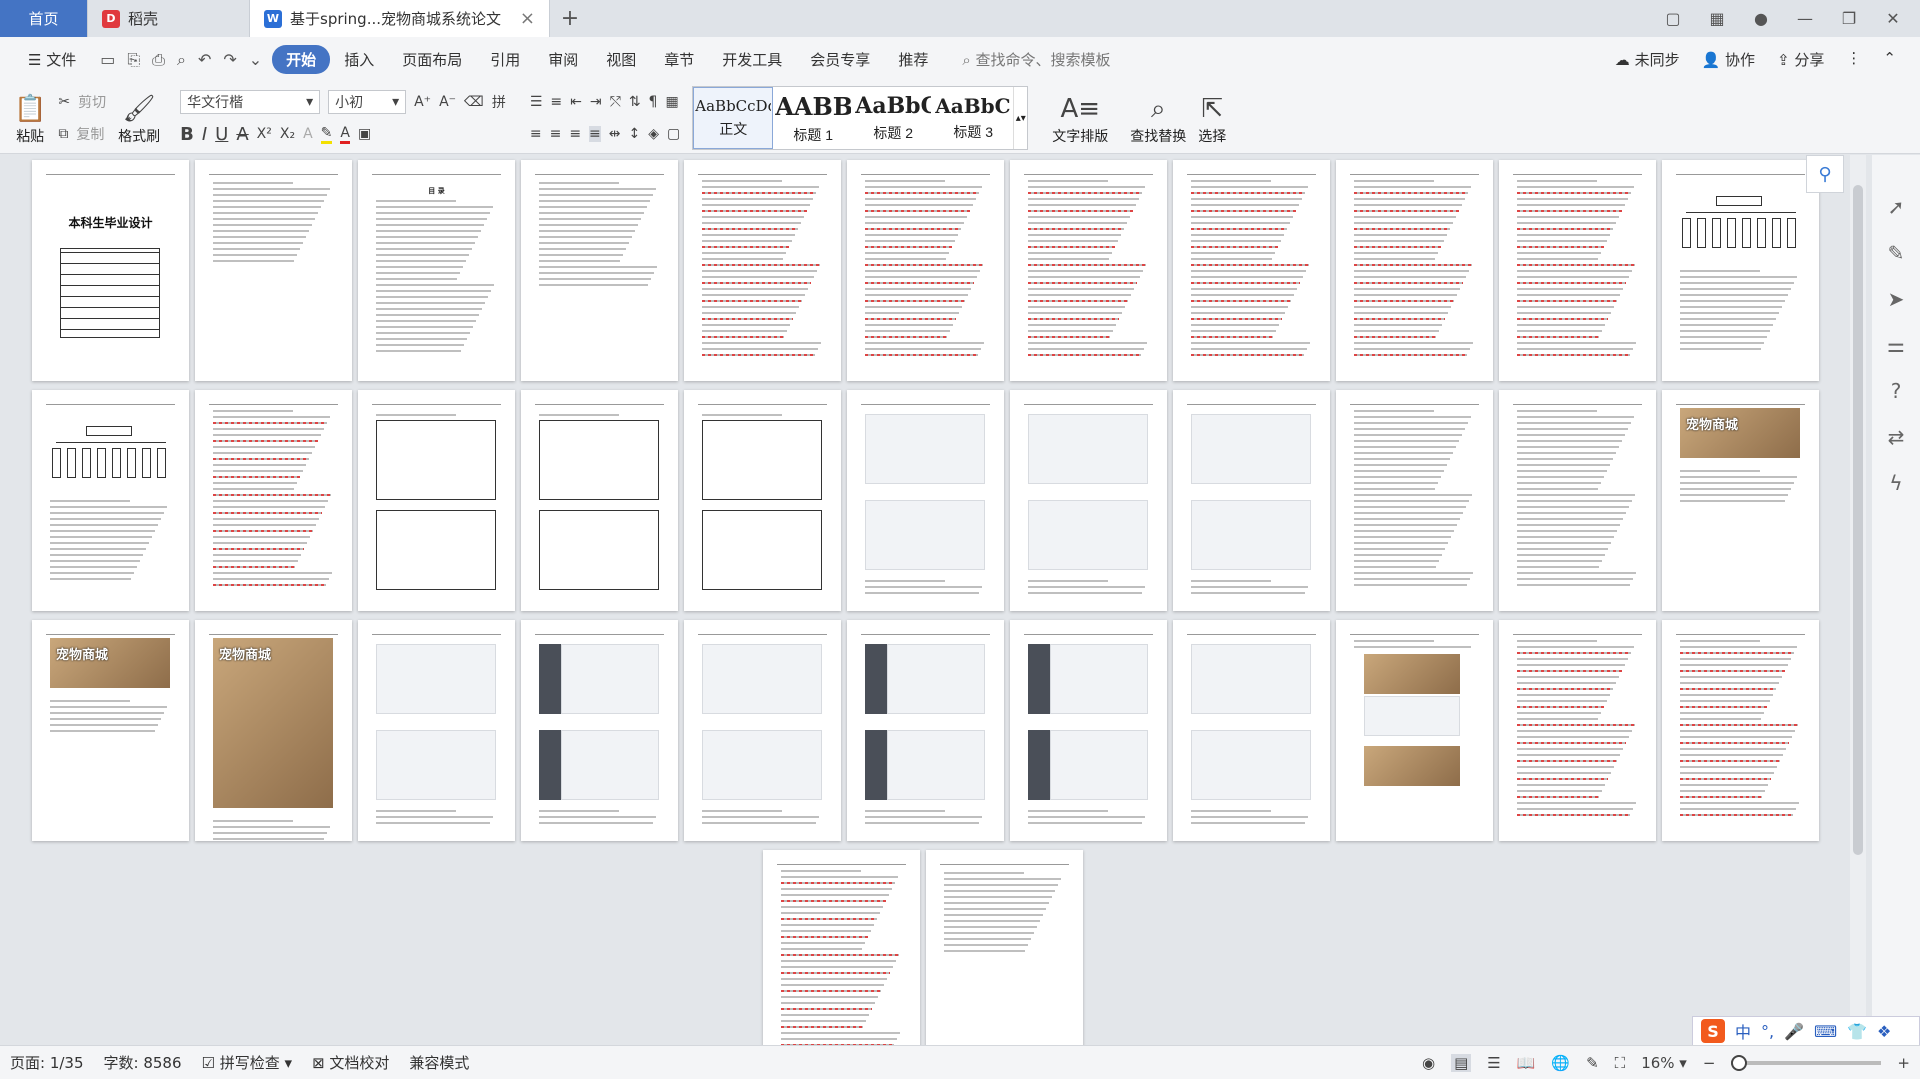  I want to click on page-thumbnail: 本科生毕业设计, so click(110, 270).